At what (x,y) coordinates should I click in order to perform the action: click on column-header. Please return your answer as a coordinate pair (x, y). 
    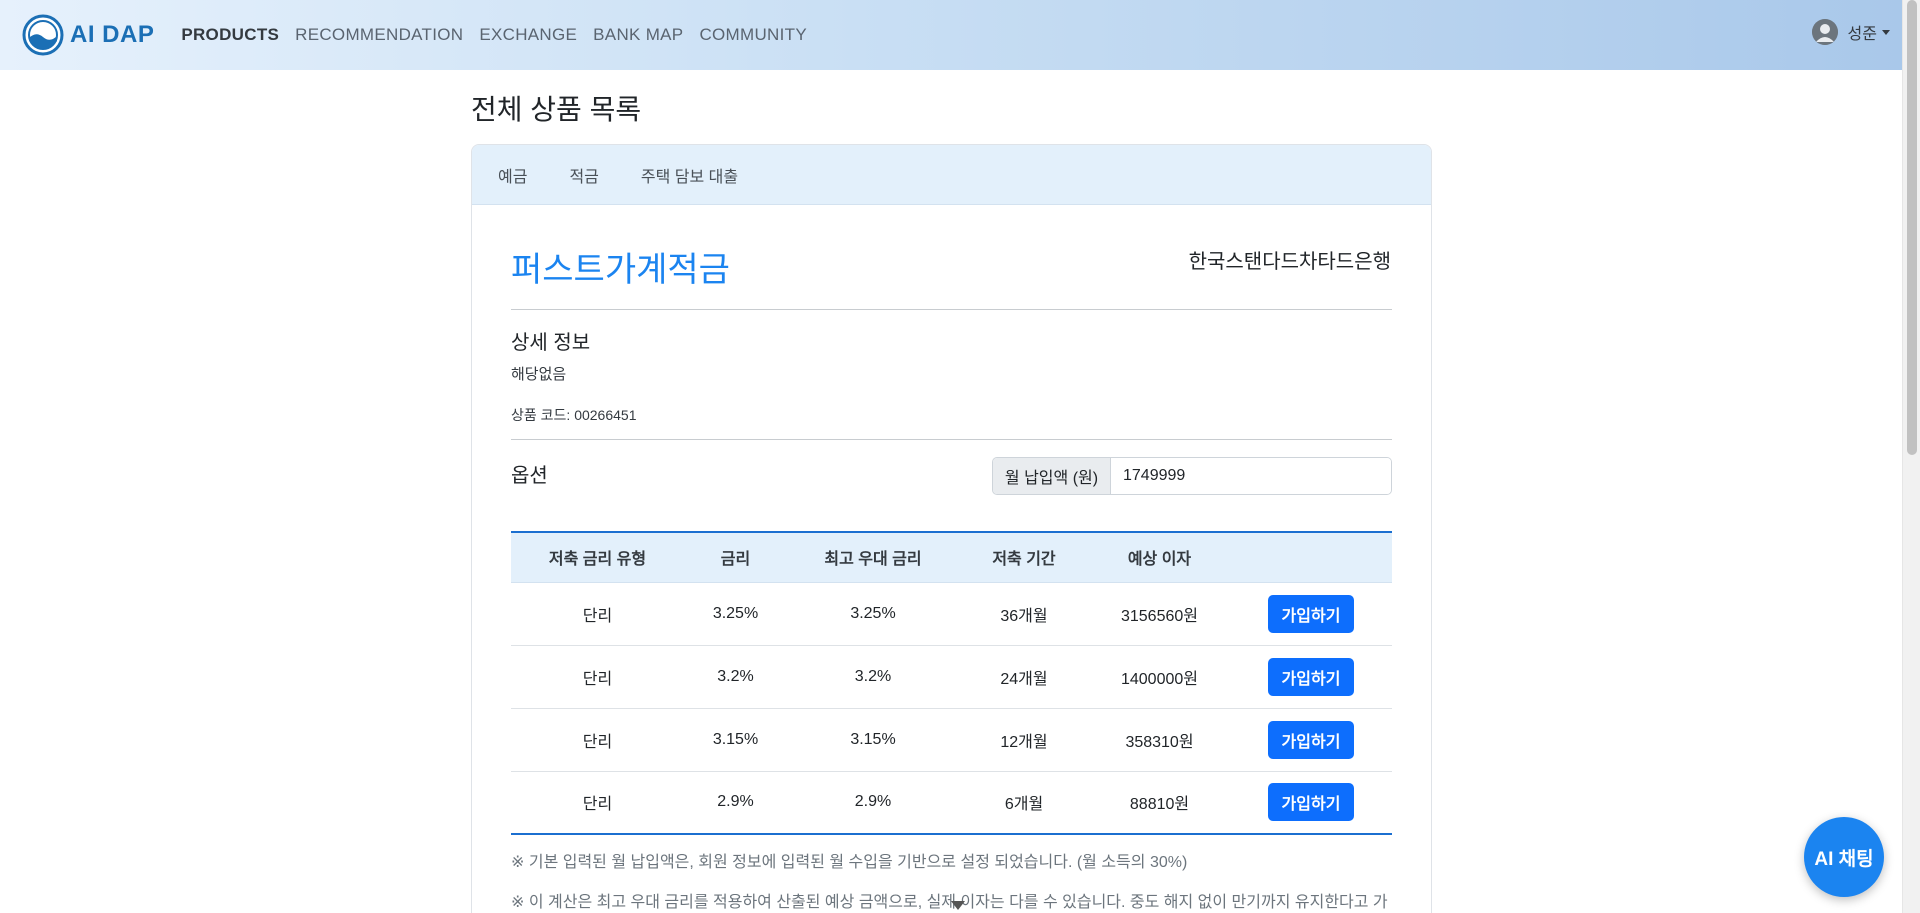
    Looking at the image, I should click on (1311, 557).